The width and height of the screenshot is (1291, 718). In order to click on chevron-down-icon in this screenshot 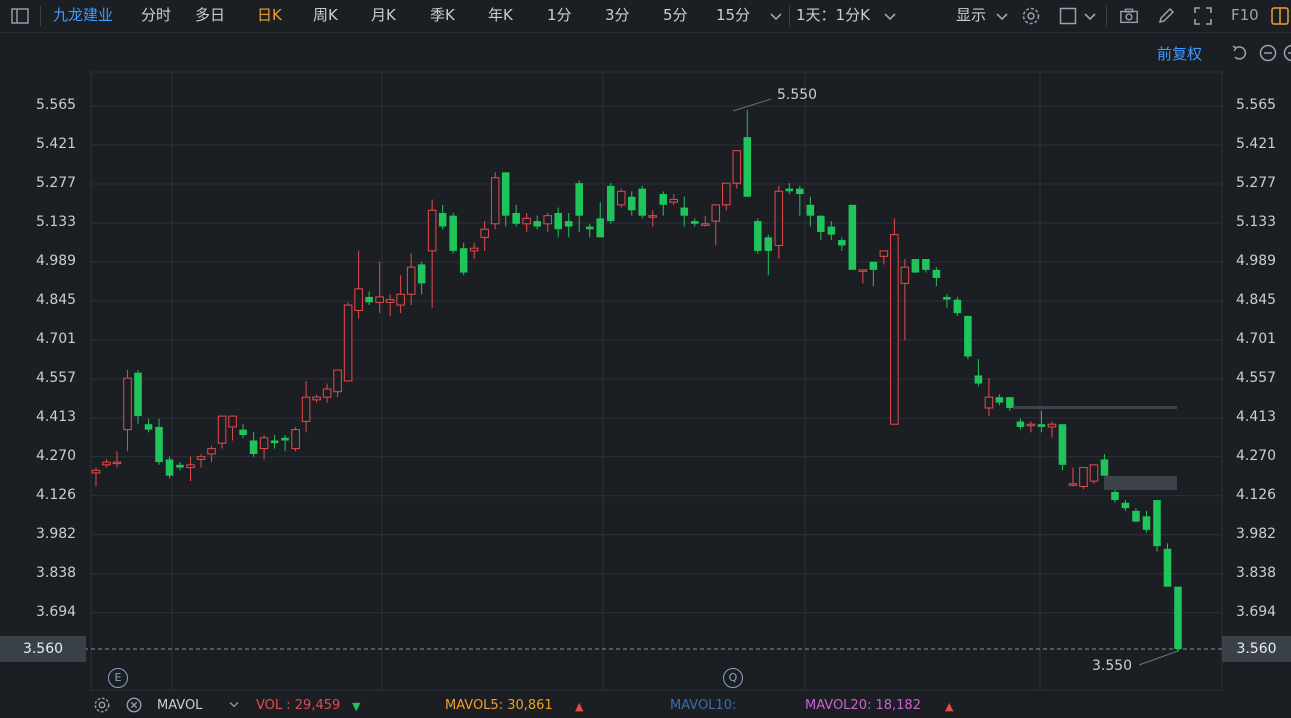, I will do `click(234, 706)`.